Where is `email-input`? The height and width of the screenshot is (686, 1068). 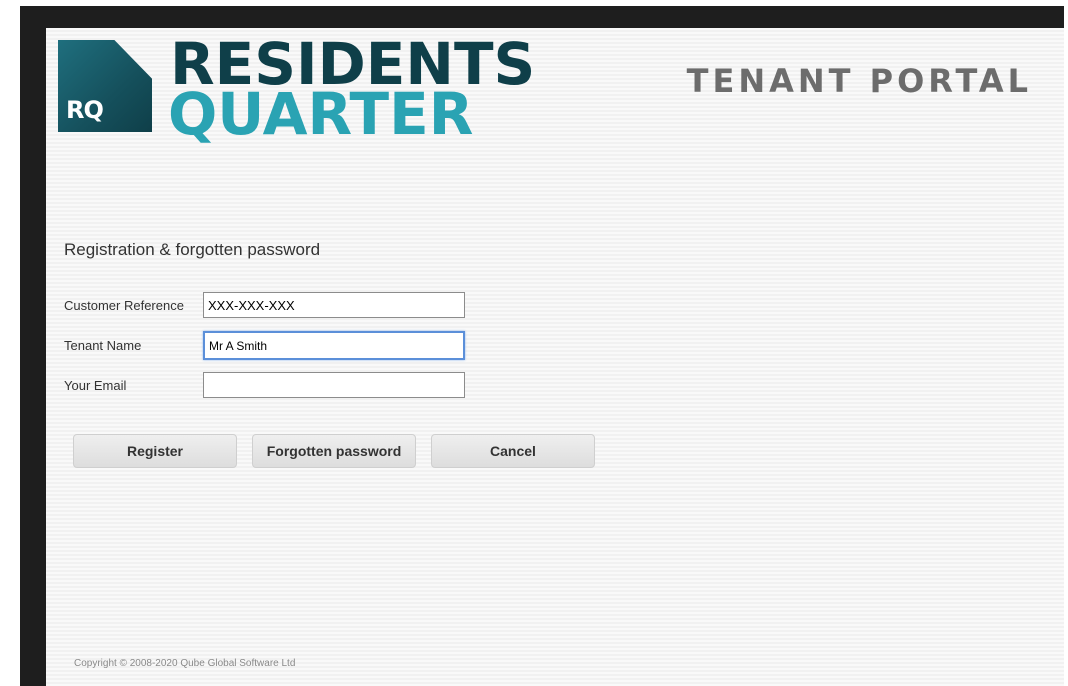 email-input is located at coordinates (334, 385).